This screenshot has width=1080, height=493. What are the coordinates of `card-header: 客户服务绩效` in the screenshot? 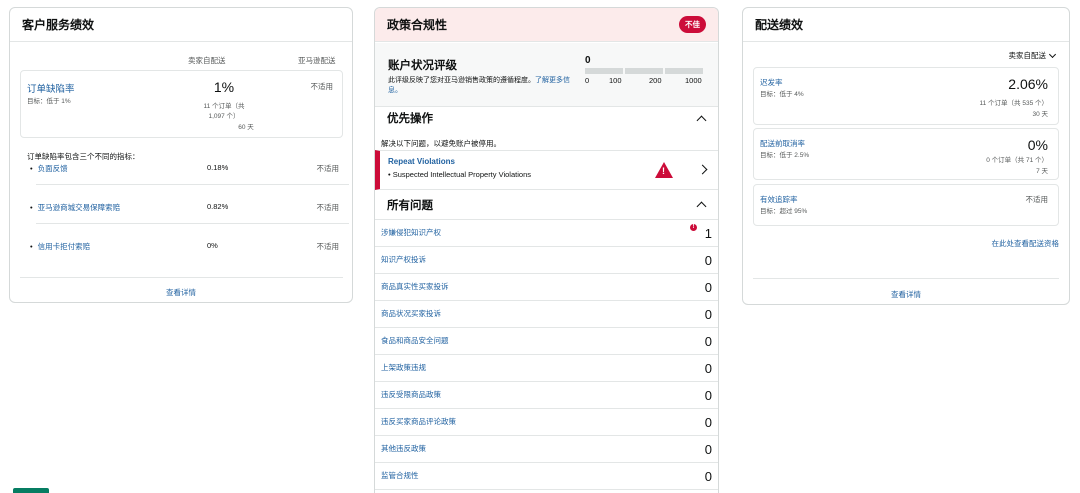 It's located at (181, 25).